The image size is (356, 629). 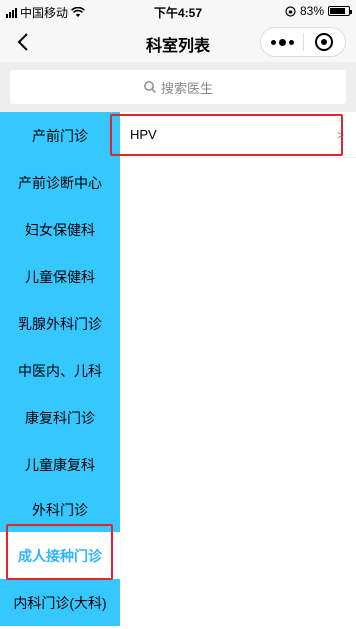 I want to click on sidebar-item-label: 成人接种门诊, so click(x=60, y=555).